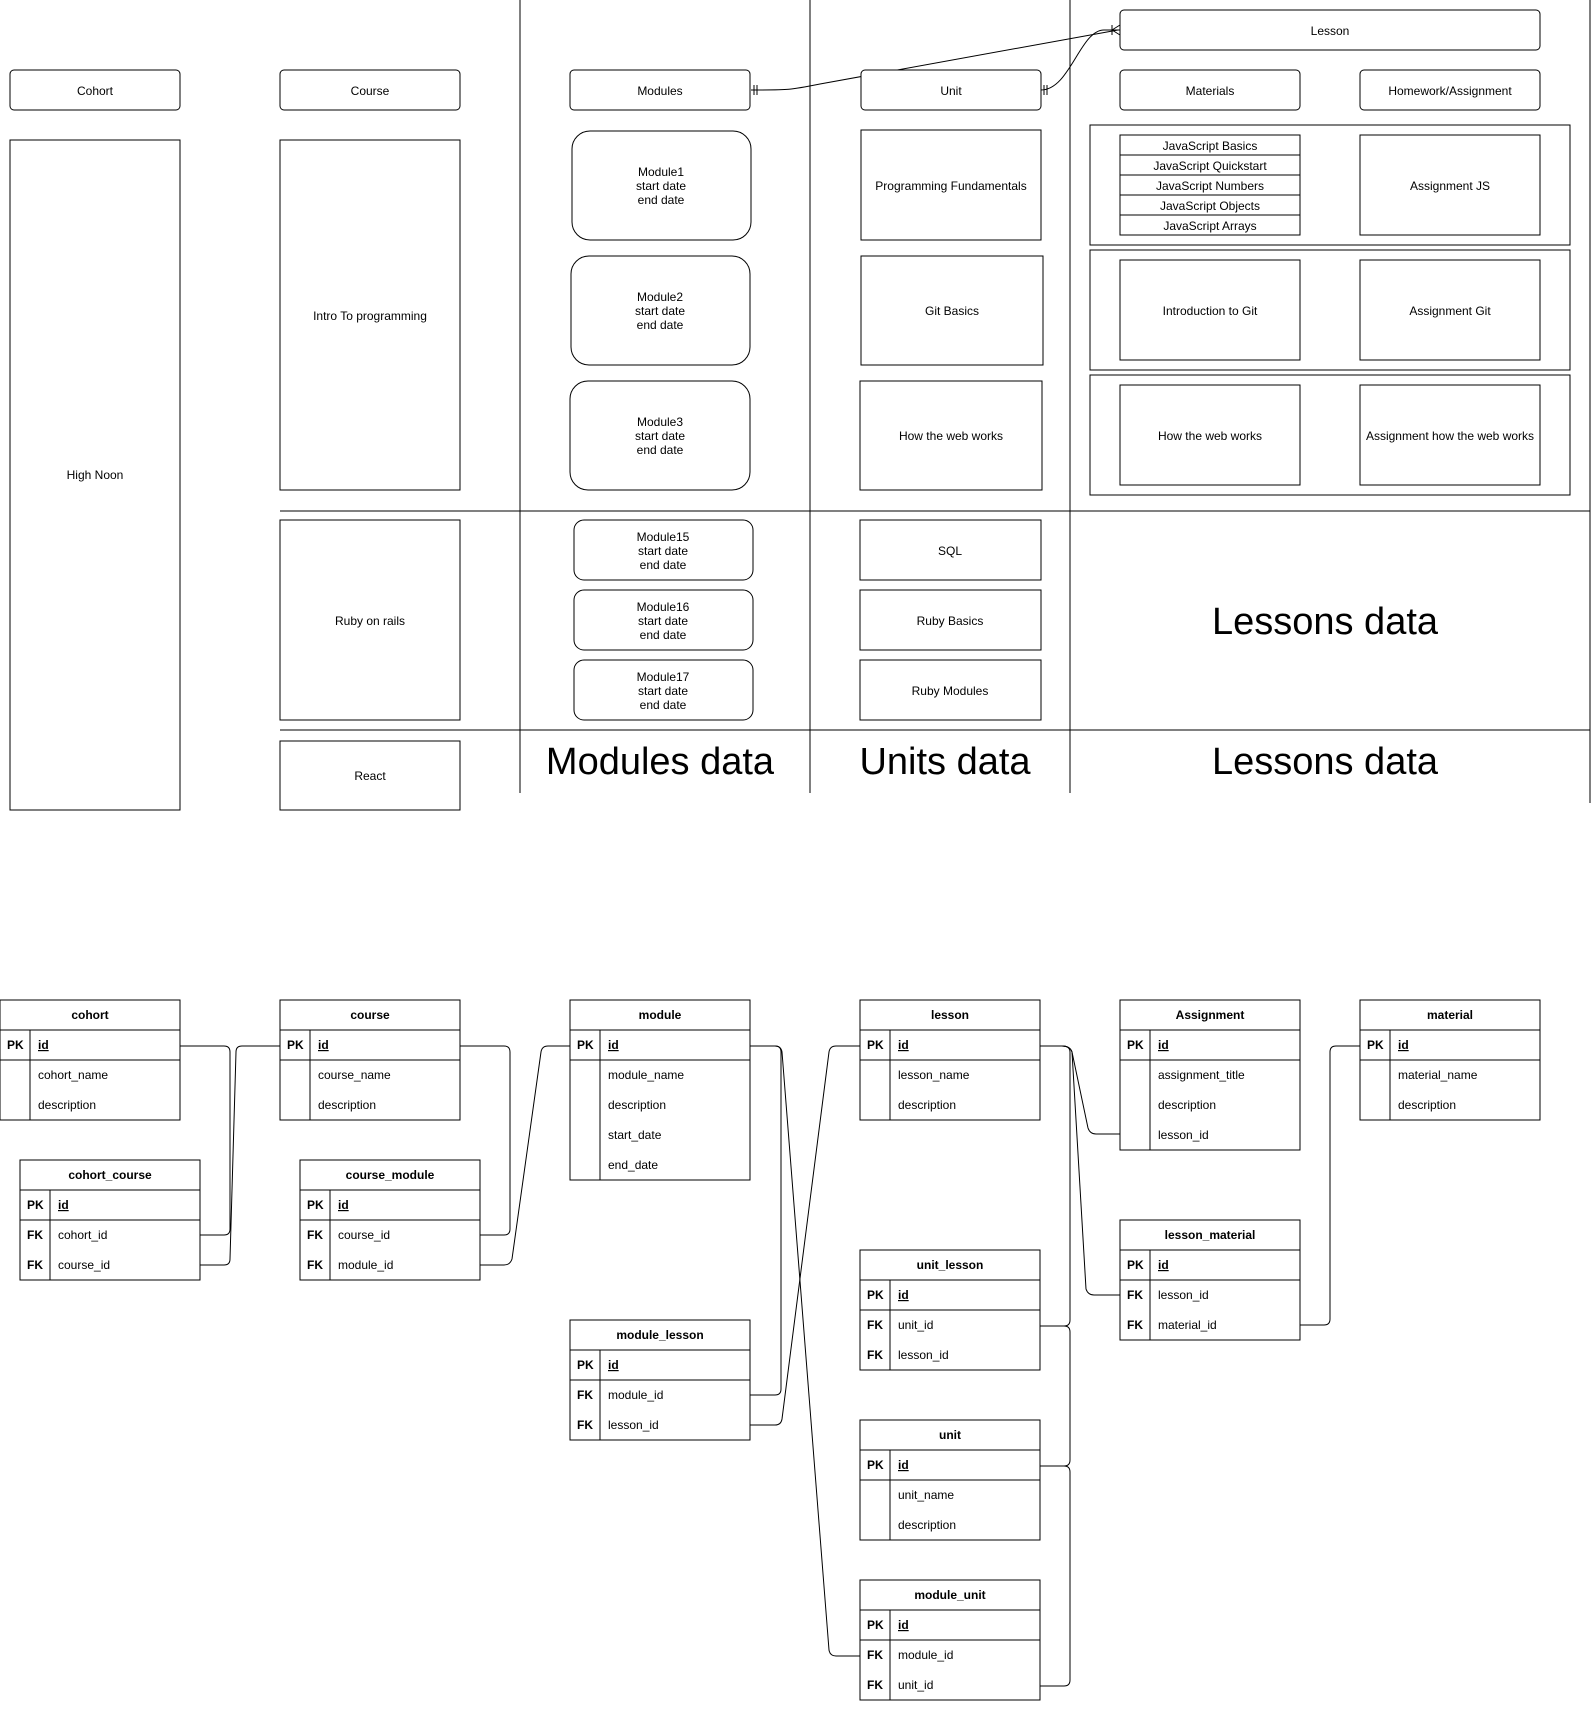  What do you see at coordinates (663, 635) in the screenshot?
I see `module-16-end: end date` at bounding box center [663, 635].